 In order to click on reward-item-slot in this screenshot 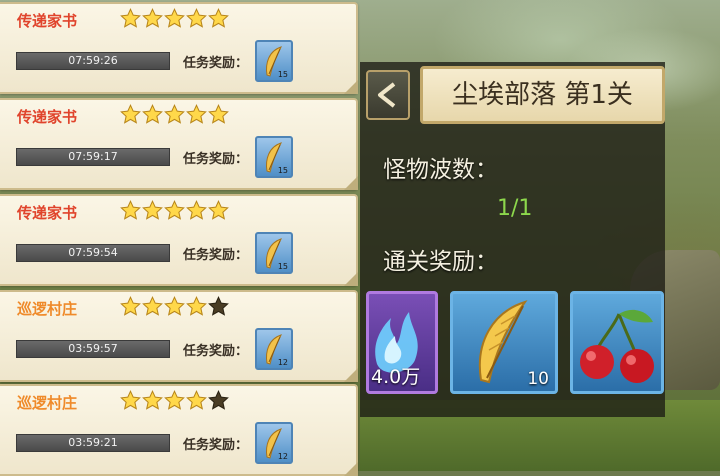, I will do `click(617, 342)`.